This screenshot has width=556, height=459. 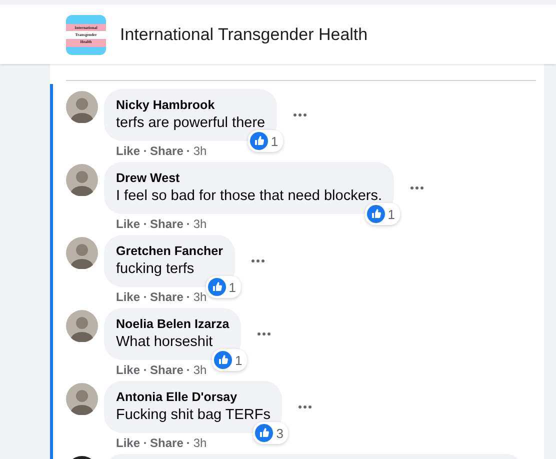 What do you see at coordinates (193, 397) in the screenshot?
I see `comment-author: Antonia Elle D'orsay` at bounding box center [193, 397].